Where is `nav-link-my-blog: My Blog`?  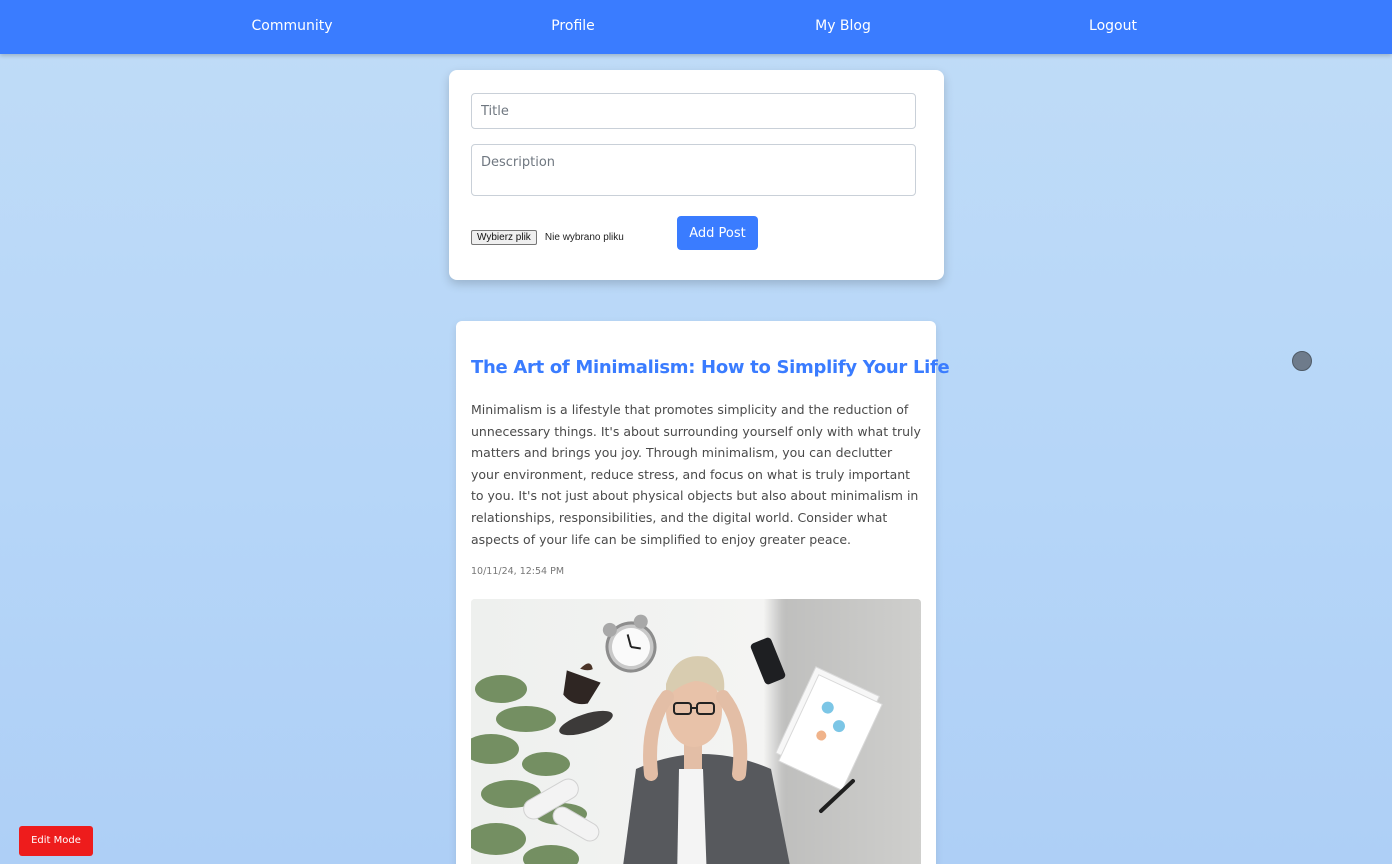 nav-link-my-blog: My Blog is located at coordinates (843, 27).